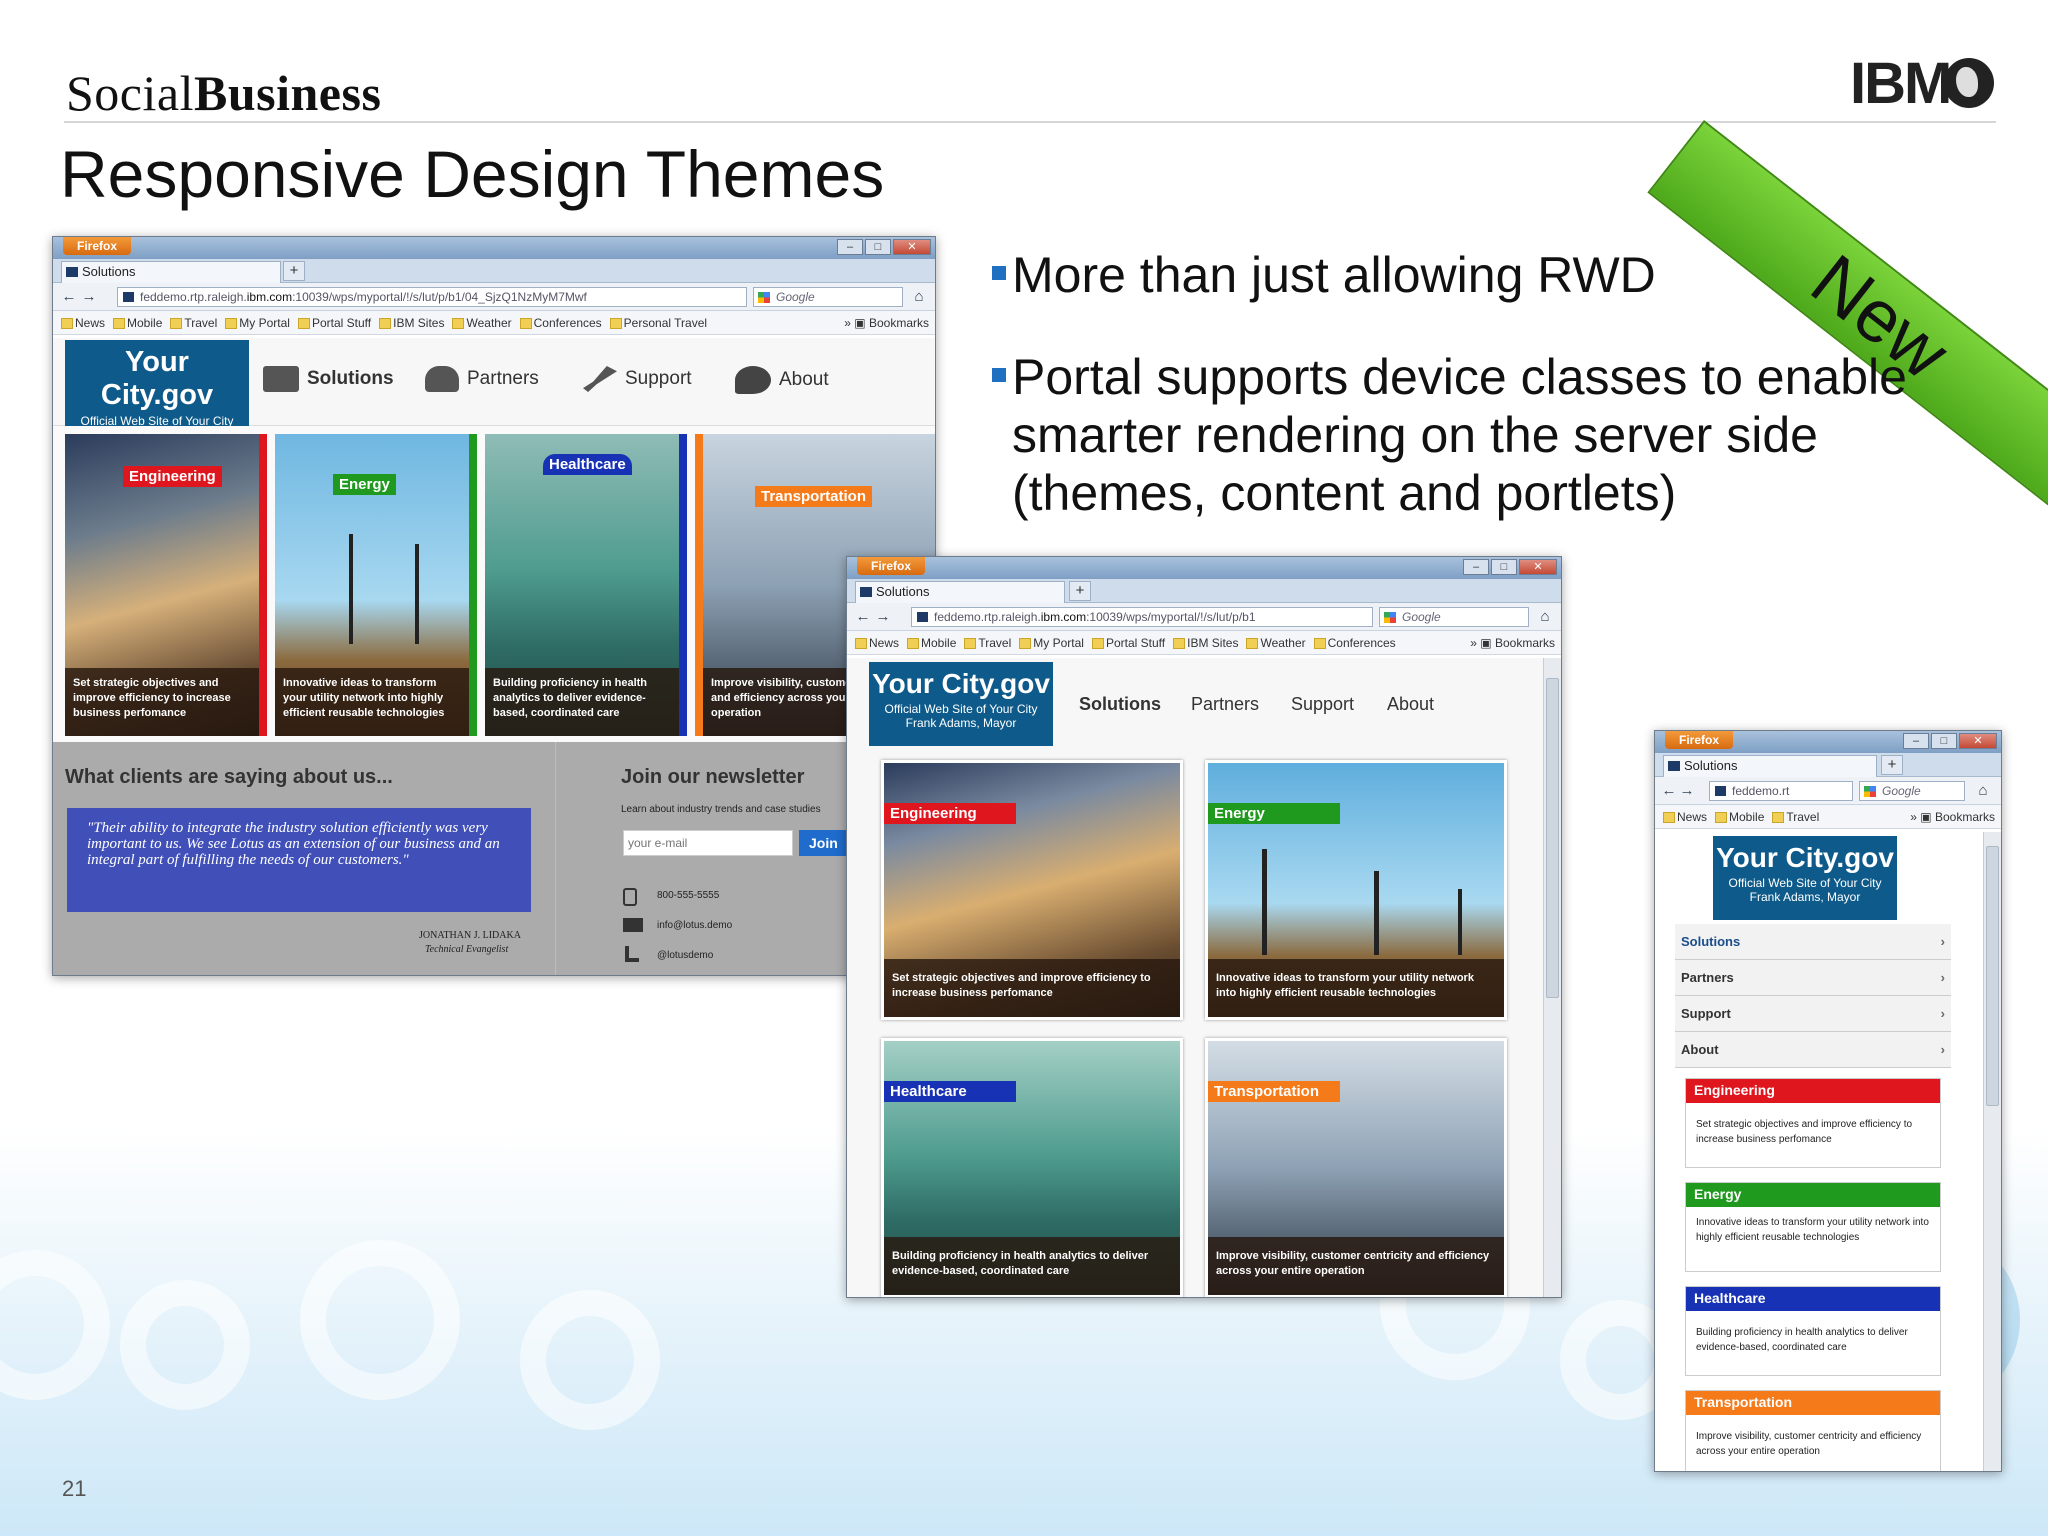 The image size is (2048, 1536). Describe the element at coordinates (1813, 1050) in the screenshot. I see `menu-about: About ›` at that location.